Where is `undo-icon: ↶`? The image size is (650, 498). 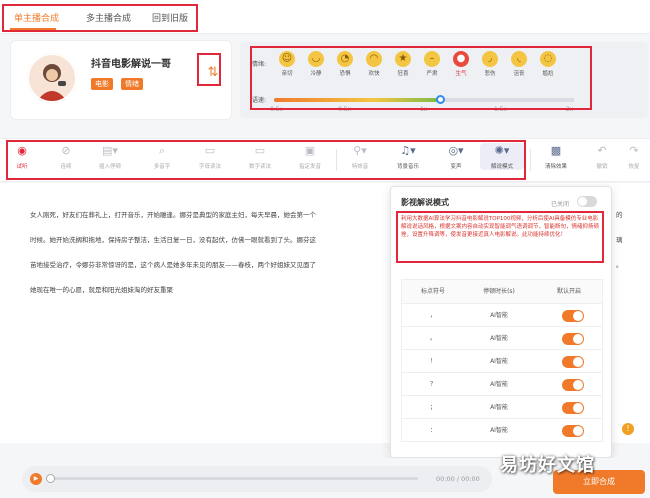 undo-icon: ↶ is located at coordinates (602, 150).